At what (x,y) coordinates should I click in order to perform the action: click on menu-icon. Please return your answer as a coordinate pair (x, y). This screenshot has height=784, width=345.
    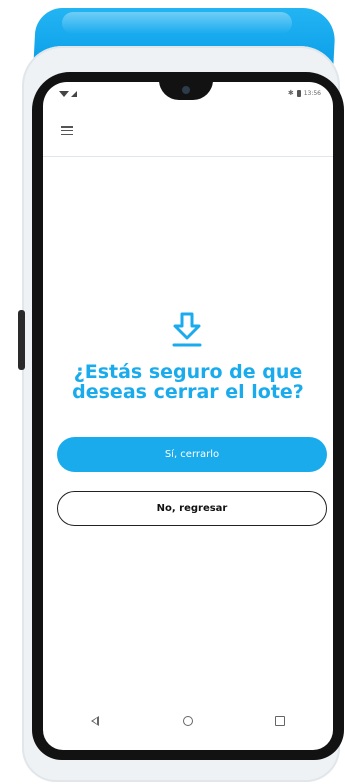
    Looking at the image, I should click on (67, 130).